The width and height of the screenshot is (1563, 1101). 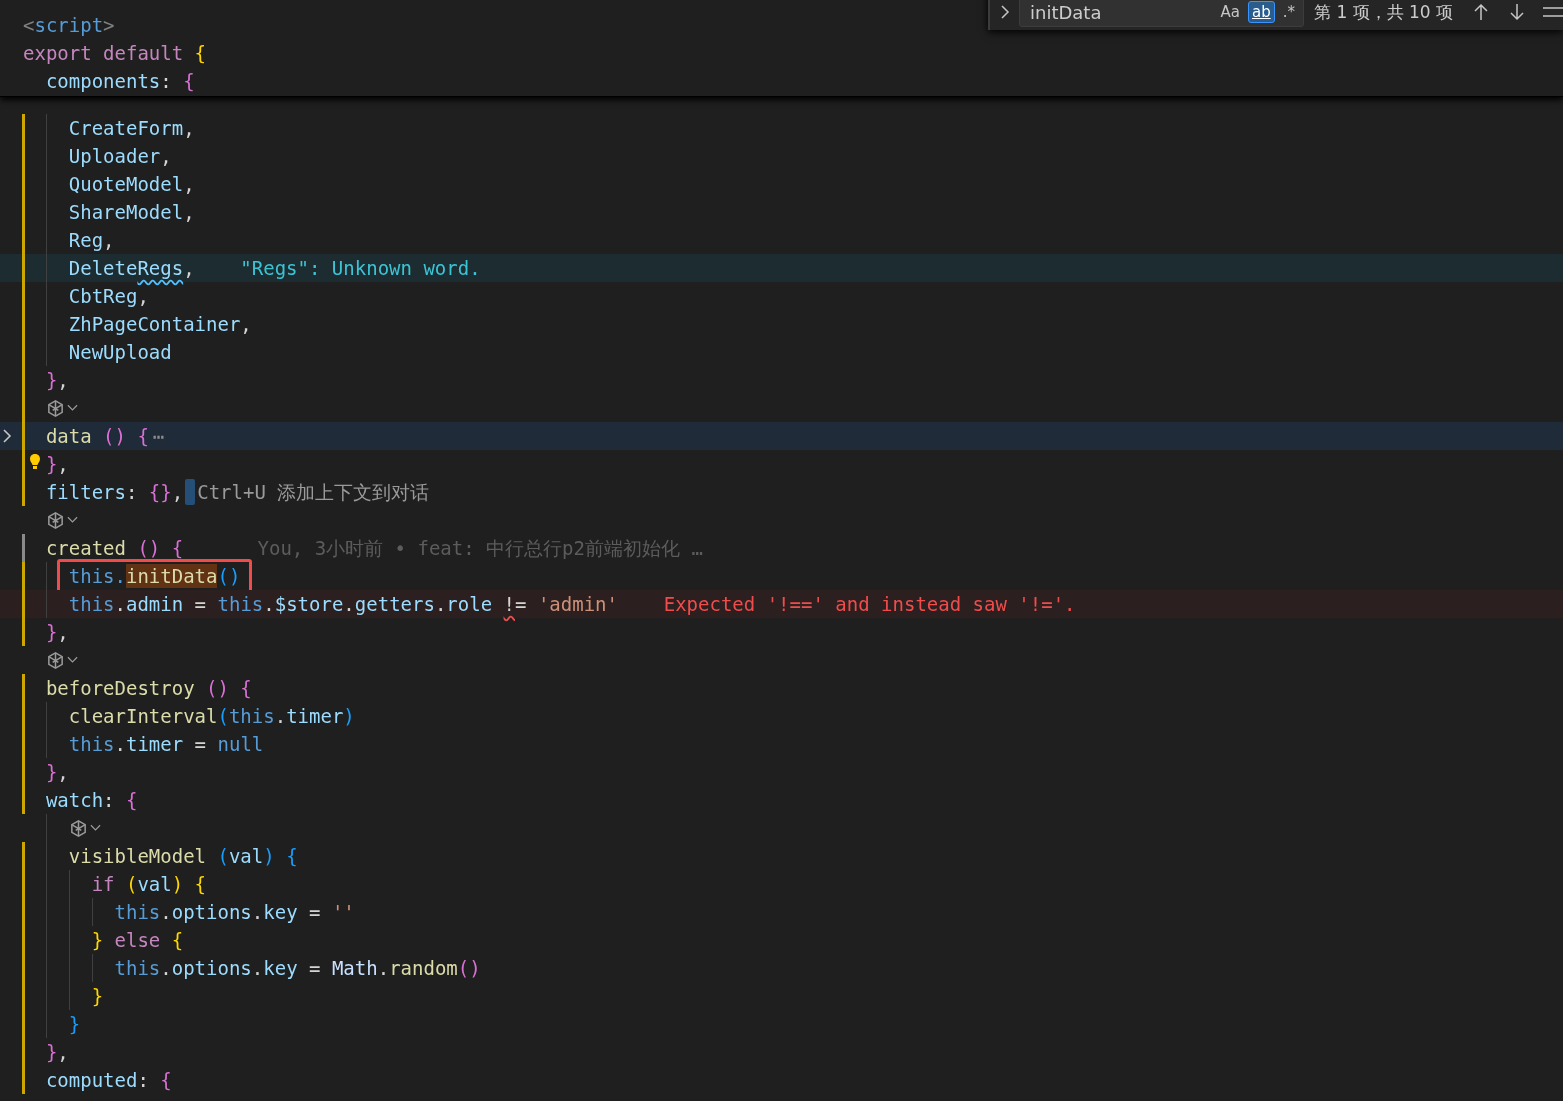 I want to click on code-line: visibleModel (val) {, so click(x=183, y=856).